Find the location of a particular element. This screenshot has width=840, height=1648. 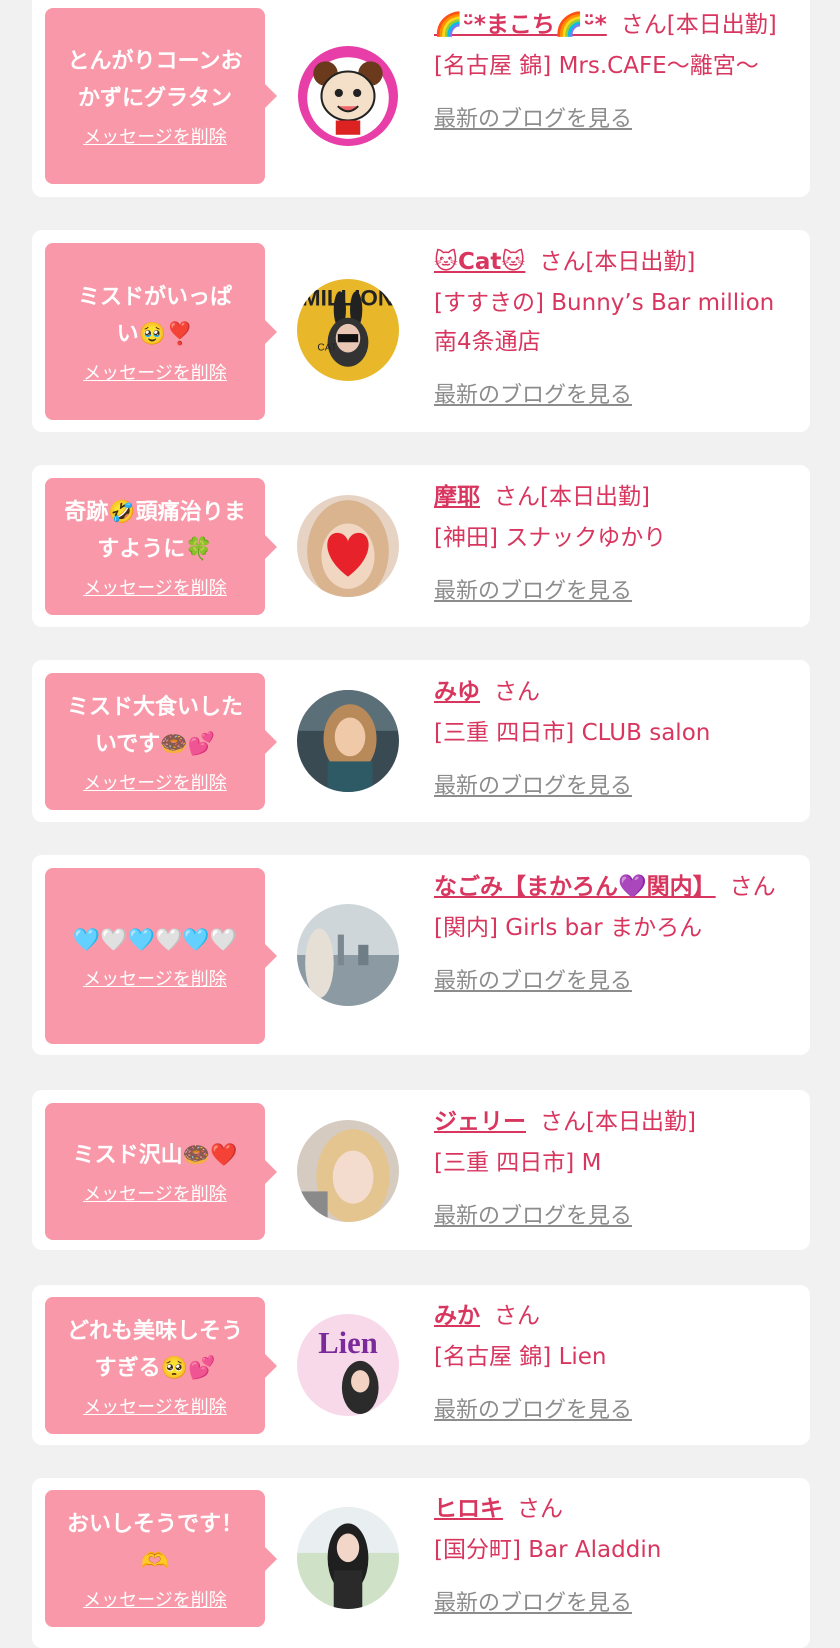

message-bubble: どれも美味しそうすぎる🥺💕 メッセージを削除 is located at coordinates (161, 1365).